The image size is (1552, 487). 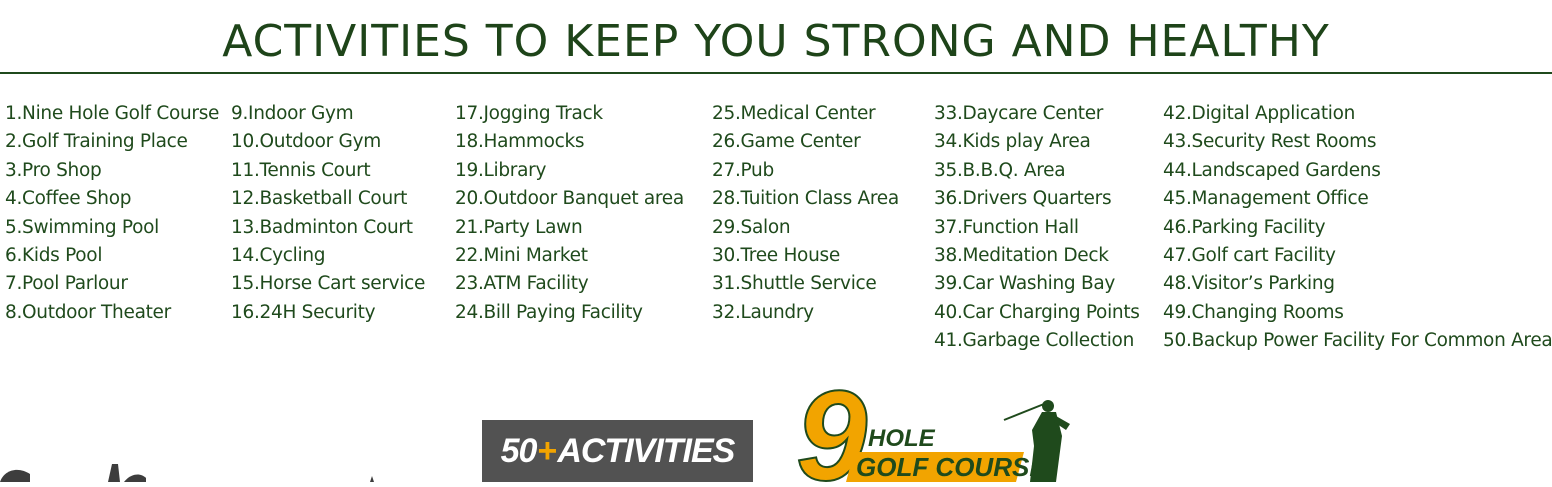 I want to click on activity-item: 3.Pro Shop, so click(x=53, y=170).